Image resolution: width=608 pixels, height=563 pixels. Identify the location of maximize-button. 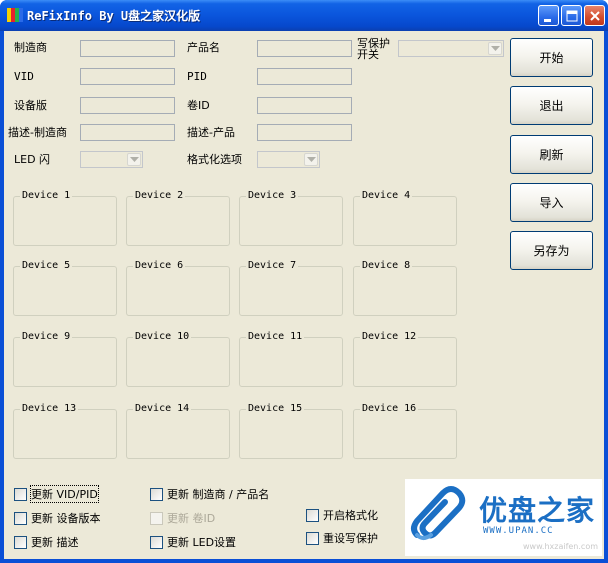
(571, 15).